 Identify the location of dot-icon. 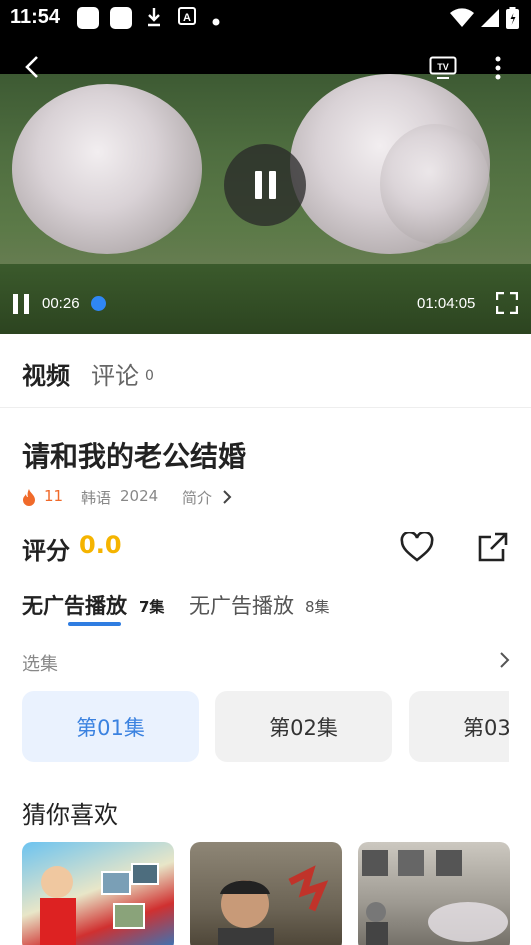
(216, 21).